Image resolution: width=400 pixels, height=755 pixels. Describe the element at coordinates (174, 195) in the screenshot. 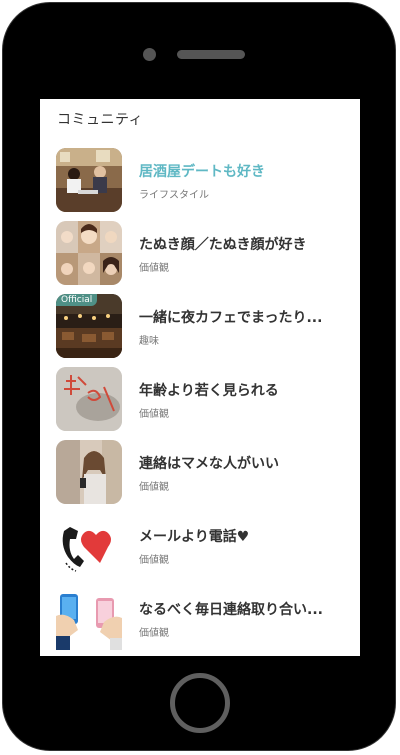

I see `community-category: ライフスタイル` at that location.